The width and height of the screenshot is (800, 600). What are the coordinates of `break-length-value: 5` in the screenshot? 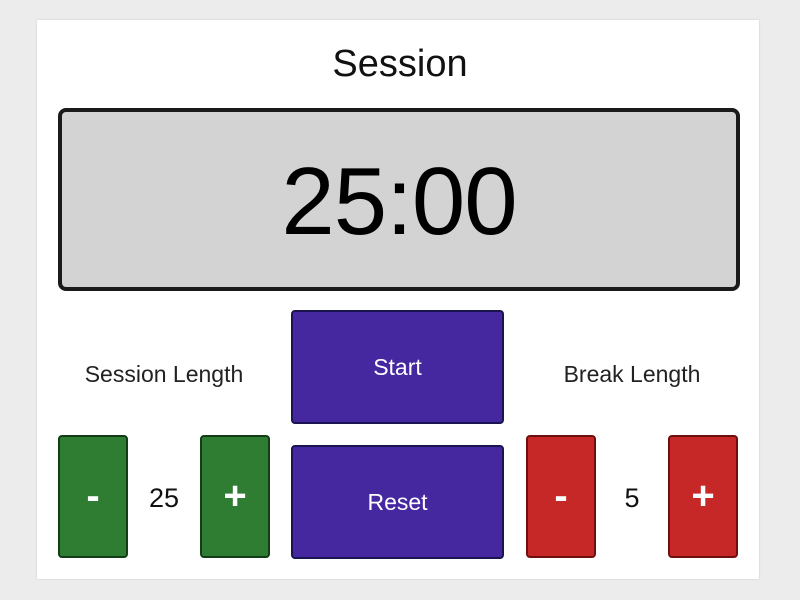 It's located at (632, 498).